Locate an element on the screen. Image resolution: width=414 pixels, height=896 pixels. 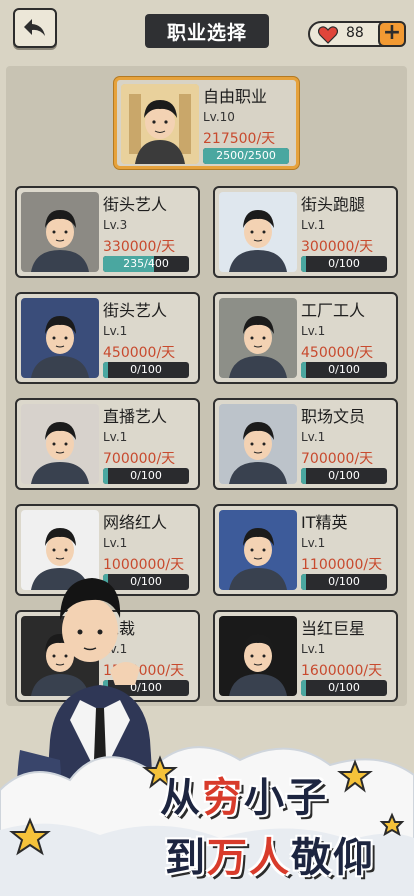
hearts-count: 88 is located at coordinates (355, 33).